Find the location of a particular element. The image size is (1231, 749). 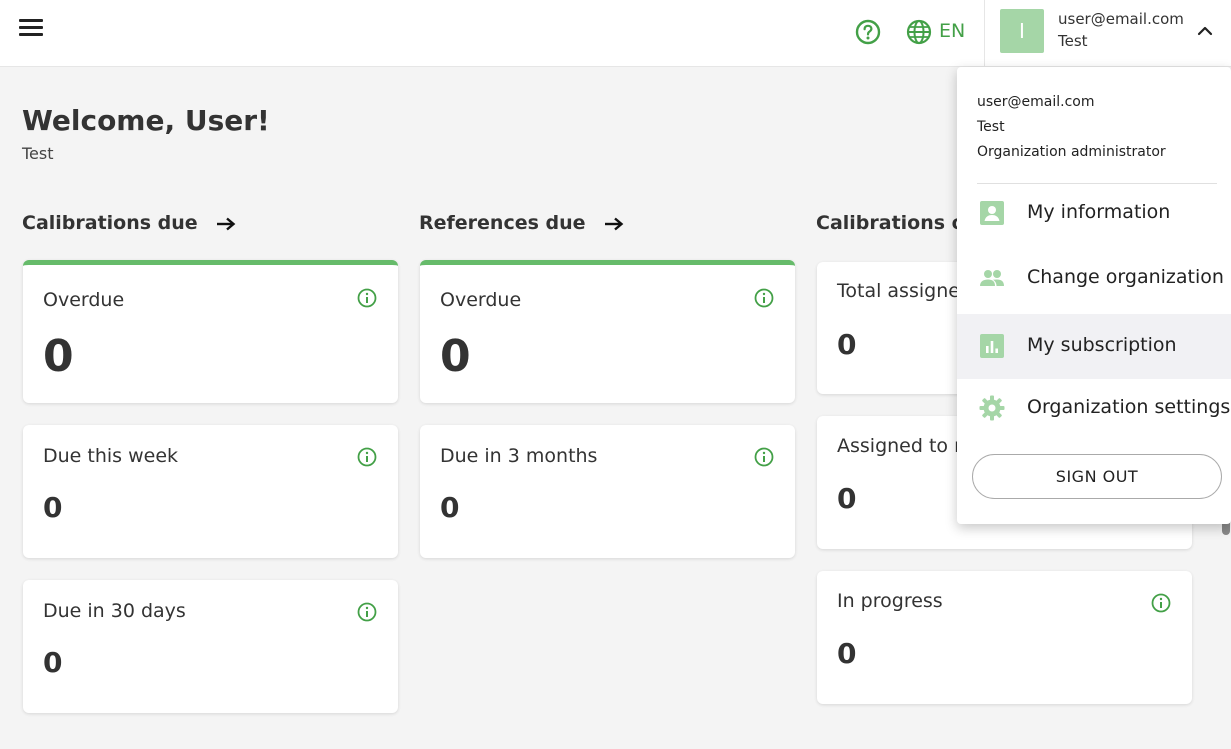

globe-icon is located at coordinates (919, 32).